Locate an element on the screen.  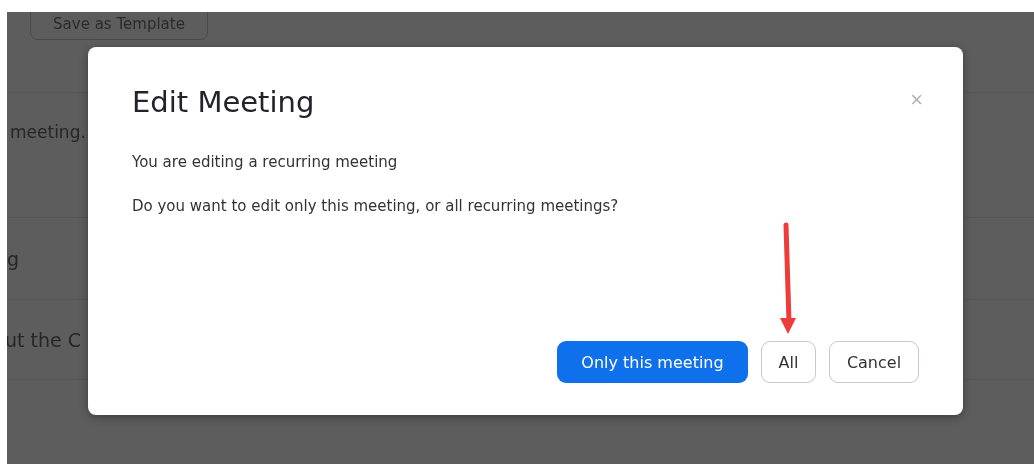
dialog-title: Edit Meeting is located at coordinates (223, 102).